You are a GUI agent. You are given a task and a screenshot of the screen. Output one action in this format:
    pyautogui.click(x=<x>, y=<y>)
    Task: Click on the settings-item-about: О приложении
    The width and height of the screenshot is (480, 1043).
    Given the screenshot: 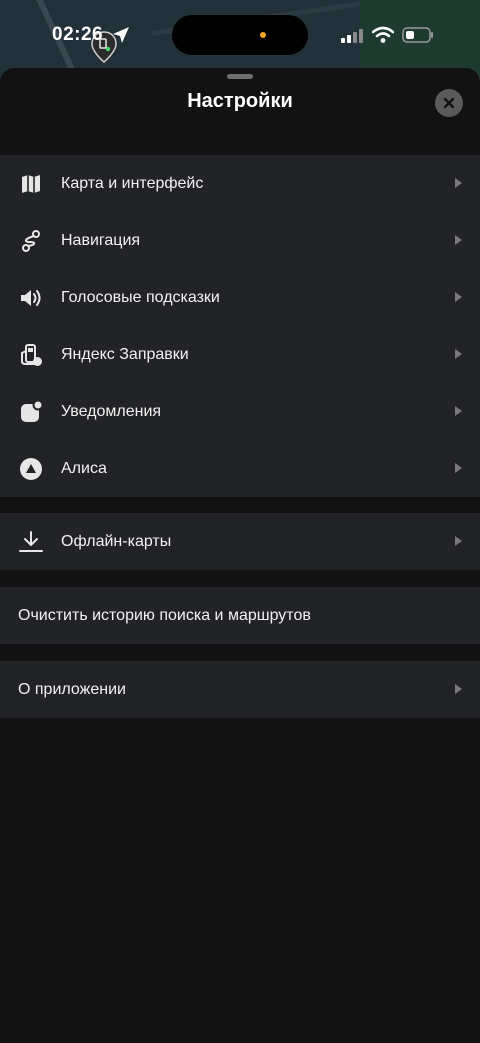 What is the action you would take?
    pyautogui.click(x=240, y=689)
    